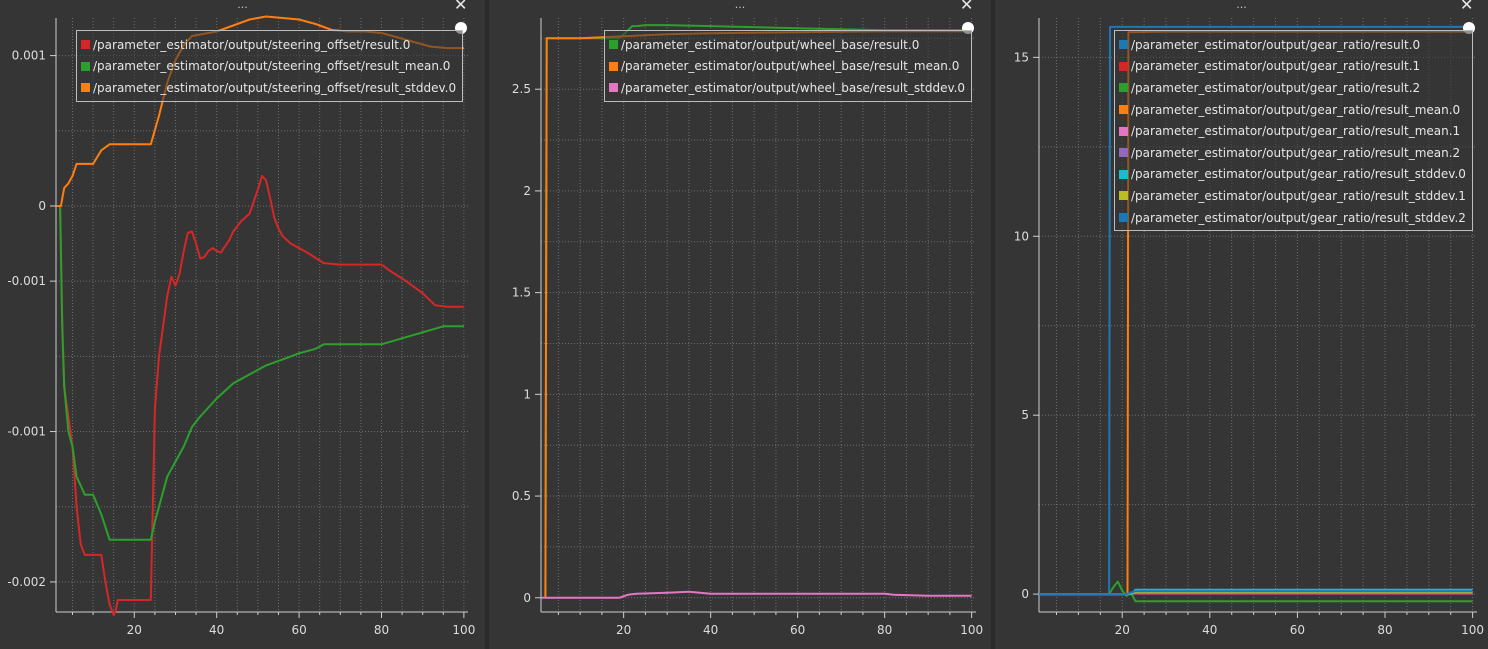 This screenshot has height=649, width=1488. Describe the element at coordinates (1021, 57) in the screenshot. I see `y-tick-label: 15` at that location.